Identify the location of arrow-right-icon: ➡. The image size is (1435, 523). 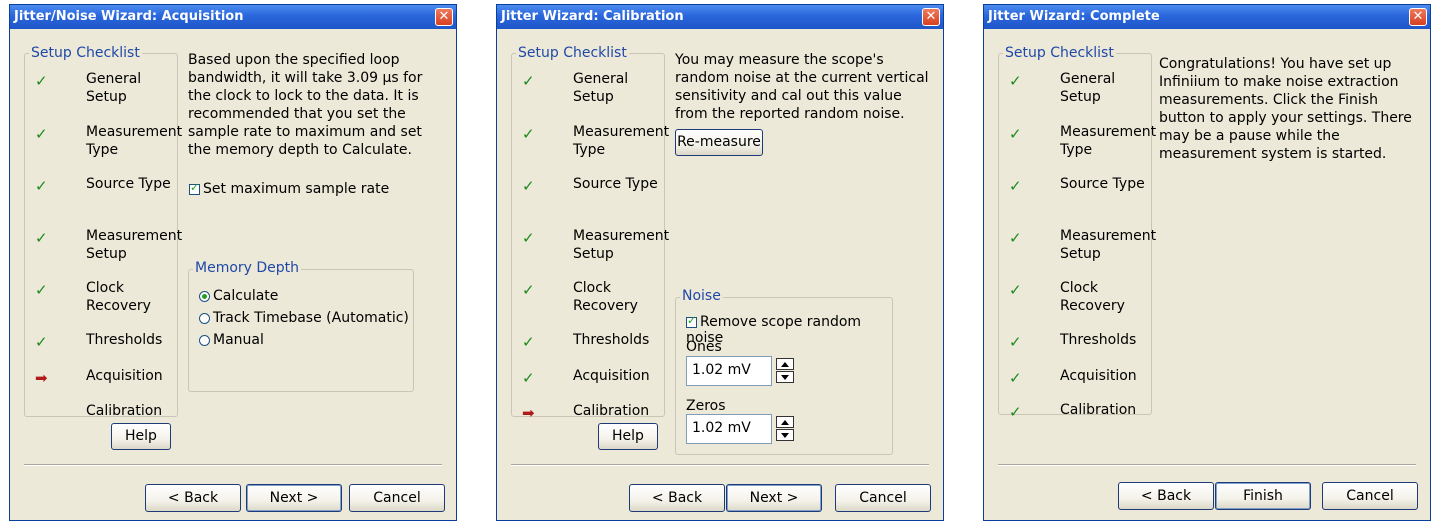
(528, 413).